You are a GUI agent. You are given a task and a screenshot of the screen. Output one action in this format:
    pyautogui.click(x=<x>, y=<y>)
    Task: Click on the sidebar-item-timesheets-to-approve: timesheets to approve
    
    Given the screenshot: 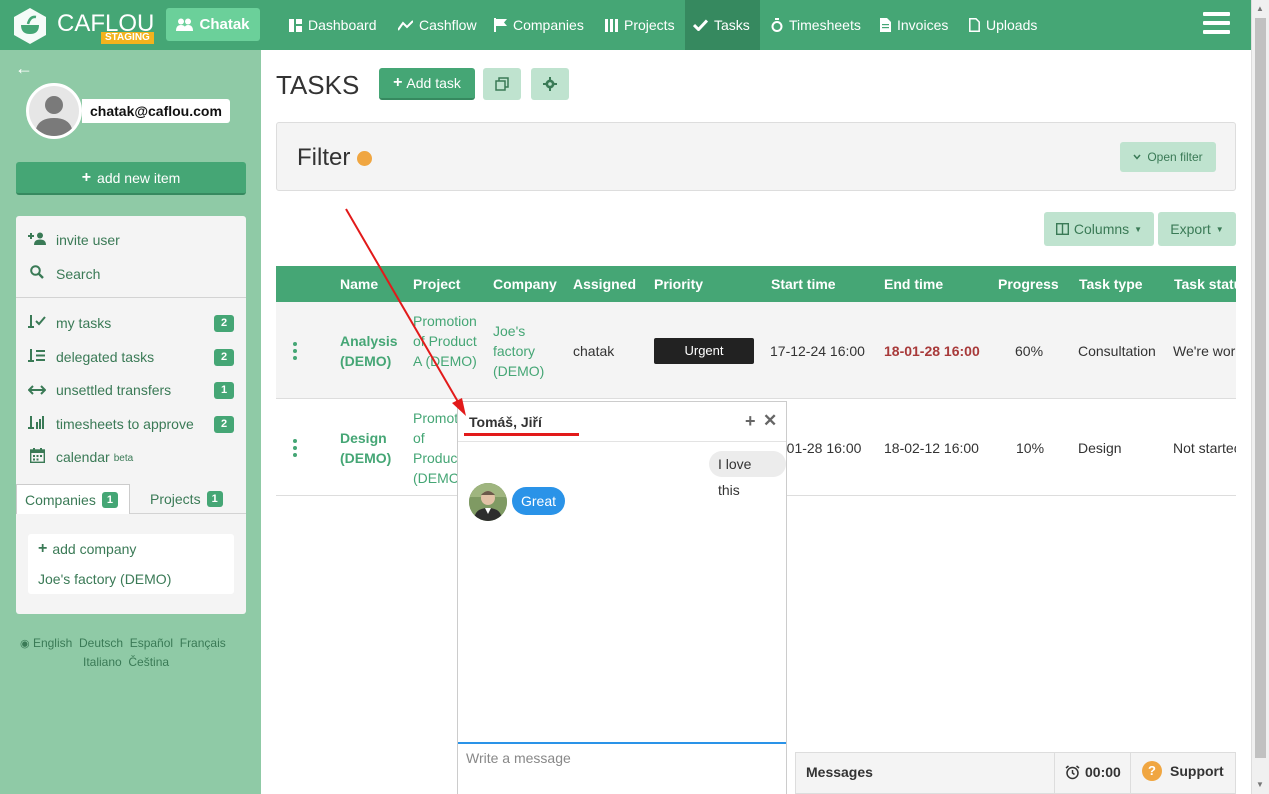 What is the action you would take?
    pyautogui.click(x=111, y=424)
    